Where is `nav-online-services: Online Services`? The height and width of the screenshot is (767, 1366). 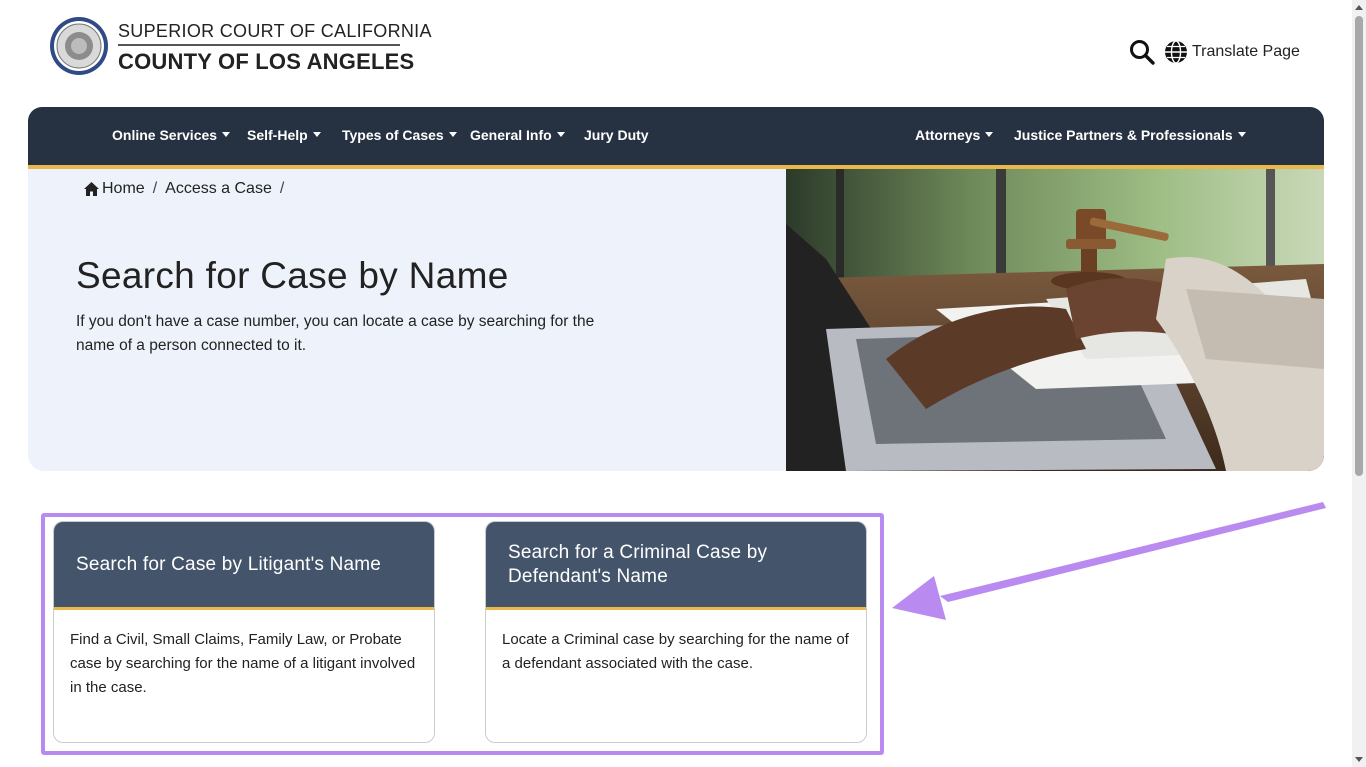 nav-online-services: Online Services is located at coordinates (171, 135).